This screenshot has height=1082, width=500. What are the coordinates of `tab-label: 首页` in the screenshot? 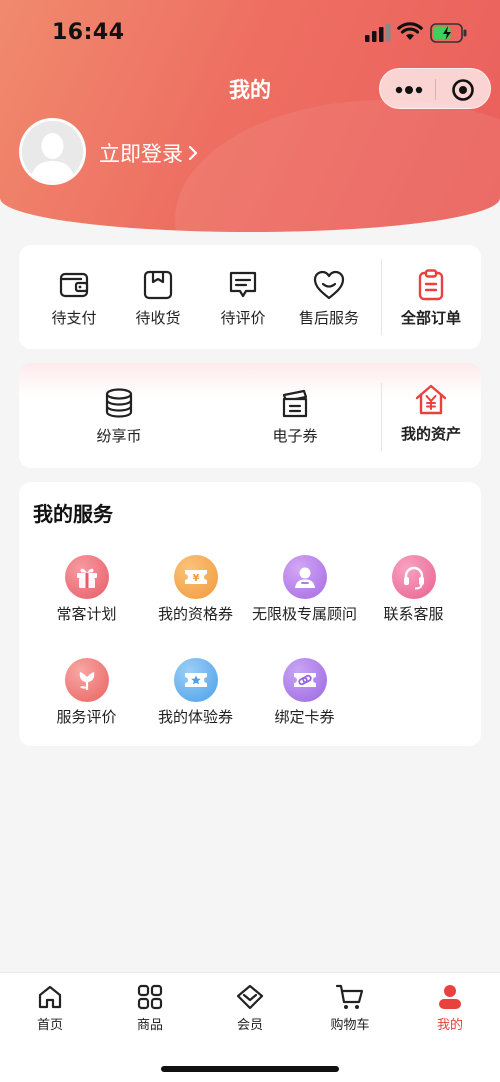 It's located at (49, 1025).